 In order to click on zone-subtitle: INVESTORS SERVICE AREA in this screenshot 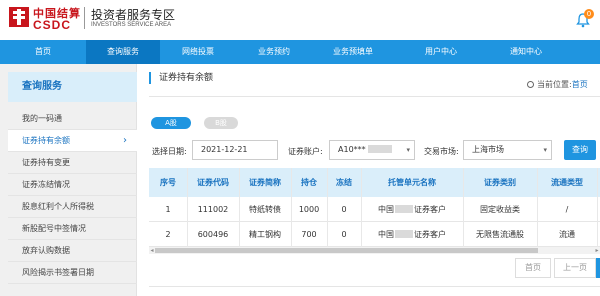, I will do `click(131, 25)`.